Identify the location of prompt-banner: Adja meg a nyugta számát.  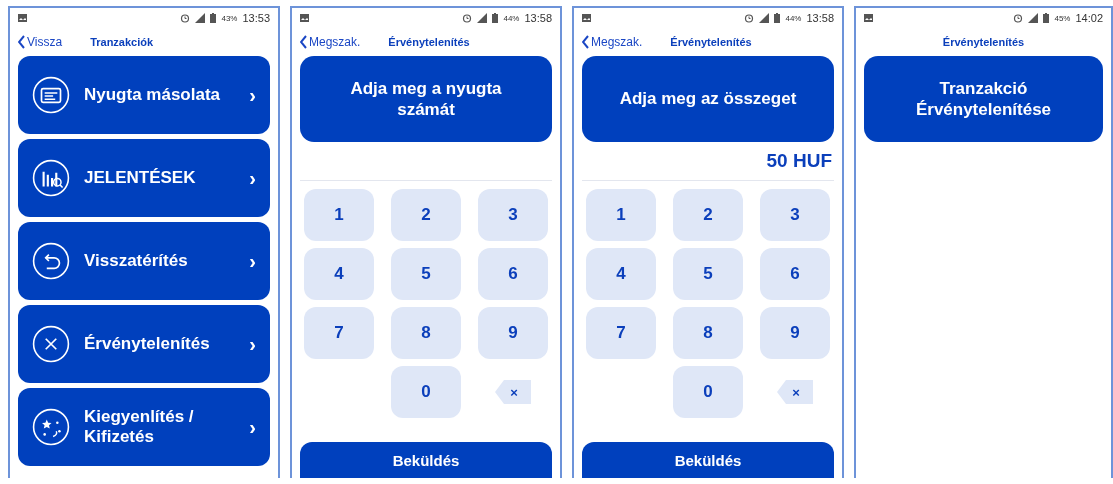
(426, 99).